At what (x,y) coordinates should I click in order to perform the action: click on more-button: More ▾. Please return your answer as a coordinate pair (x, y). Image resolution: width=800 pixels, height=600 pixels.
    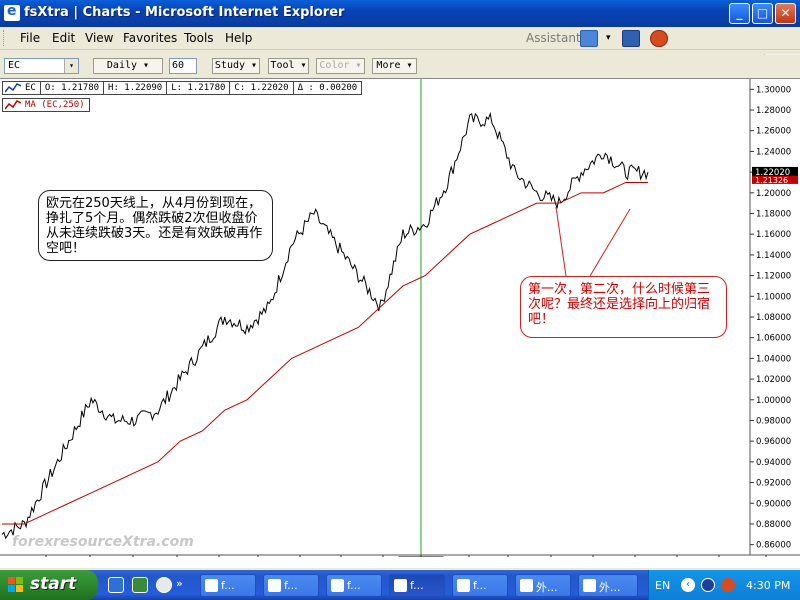
    Looking at the image, I should click on (394, 66).